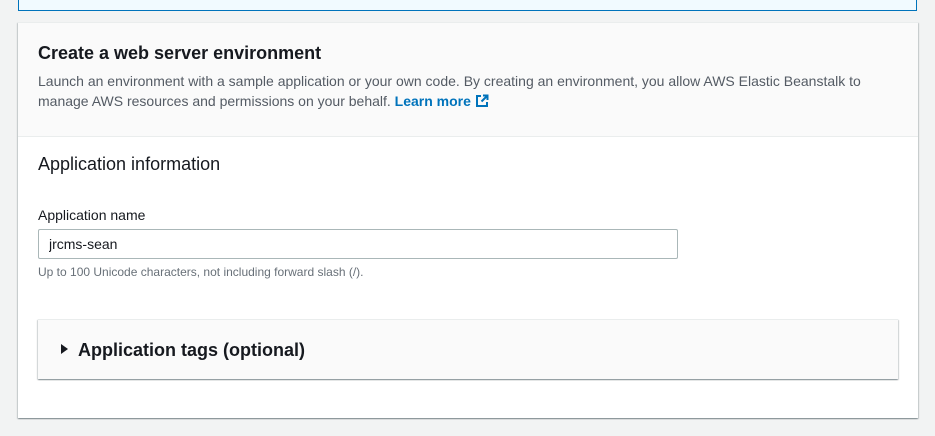 The height and width of the screenshot is (436, 935). What do you see at coordinates (92, 215) in the screenshot?
I see `application-name-label: Application name` at bounding box center [92, 215].